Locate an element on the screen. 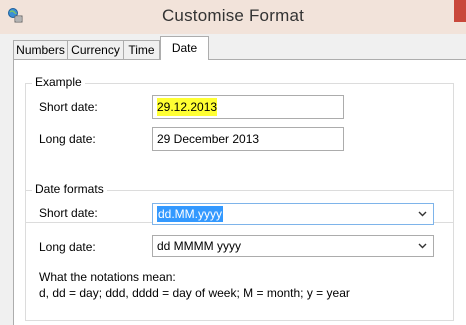 Image resolution: width=466 pixels, height=325 pixels. format-short-date-label: Short date: is located at coordinates (68, 213).